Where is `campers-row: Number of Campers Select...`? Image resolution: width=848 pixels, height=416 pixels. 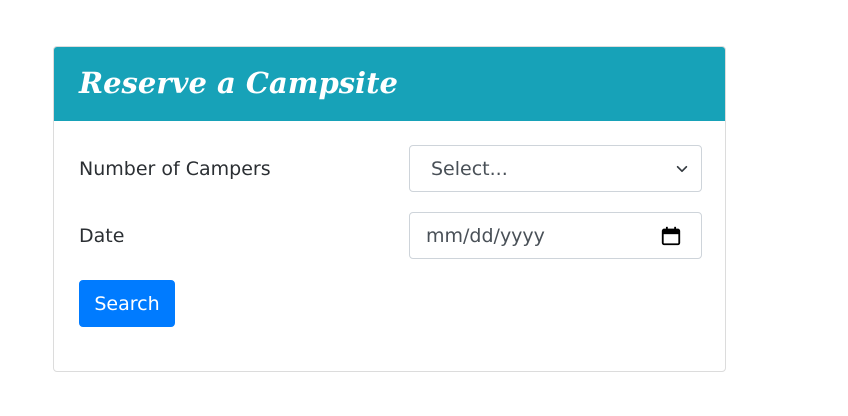 campers-row: Number of Campers Select... is located at coordinates (390, 168).